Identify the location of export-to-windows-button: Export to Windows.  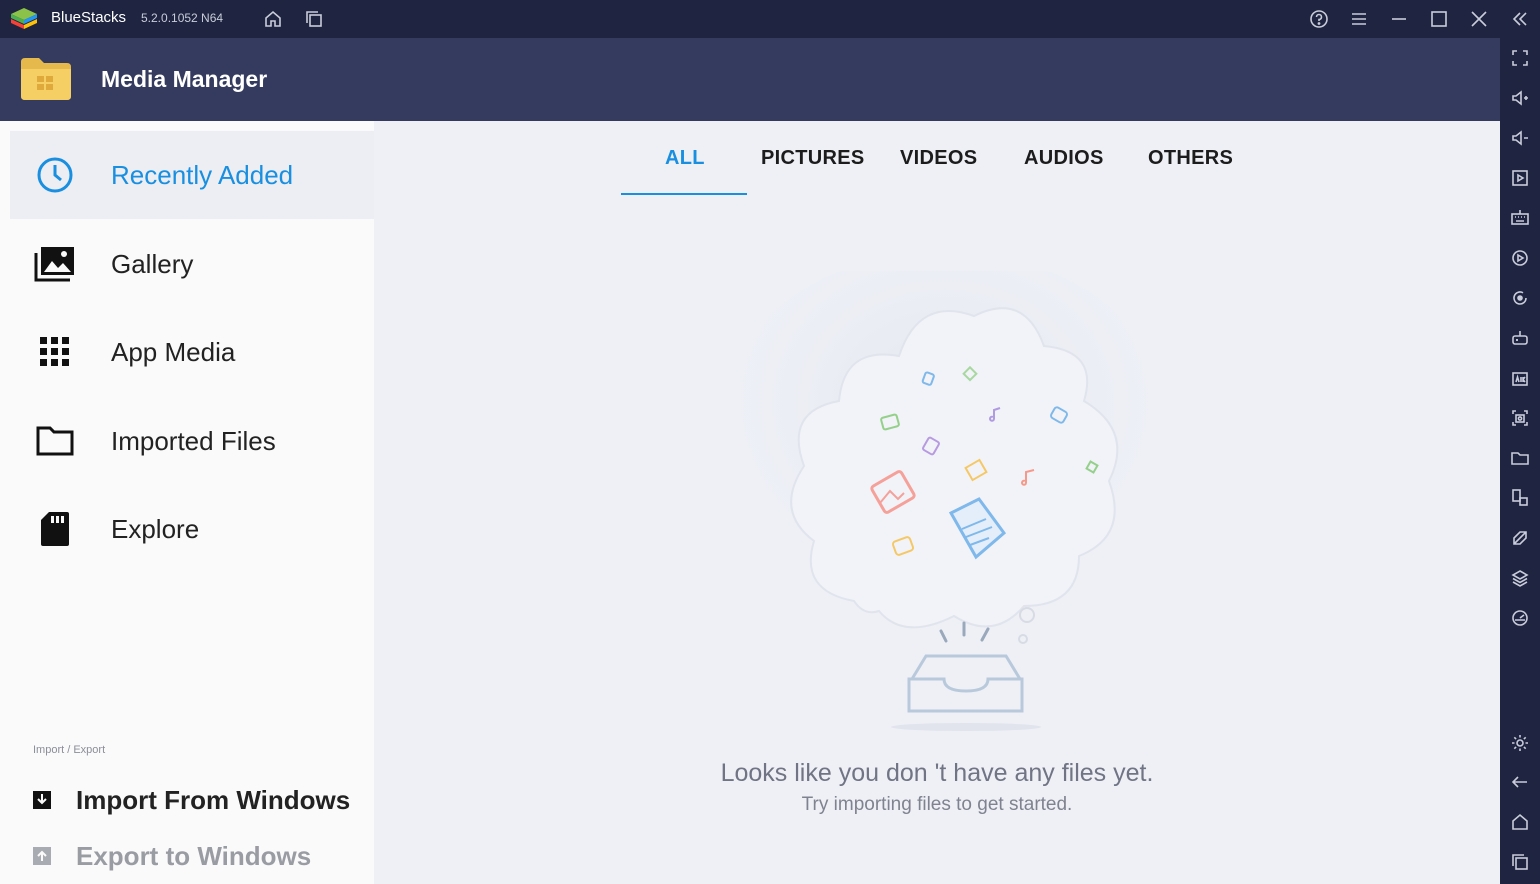
(192, 855).